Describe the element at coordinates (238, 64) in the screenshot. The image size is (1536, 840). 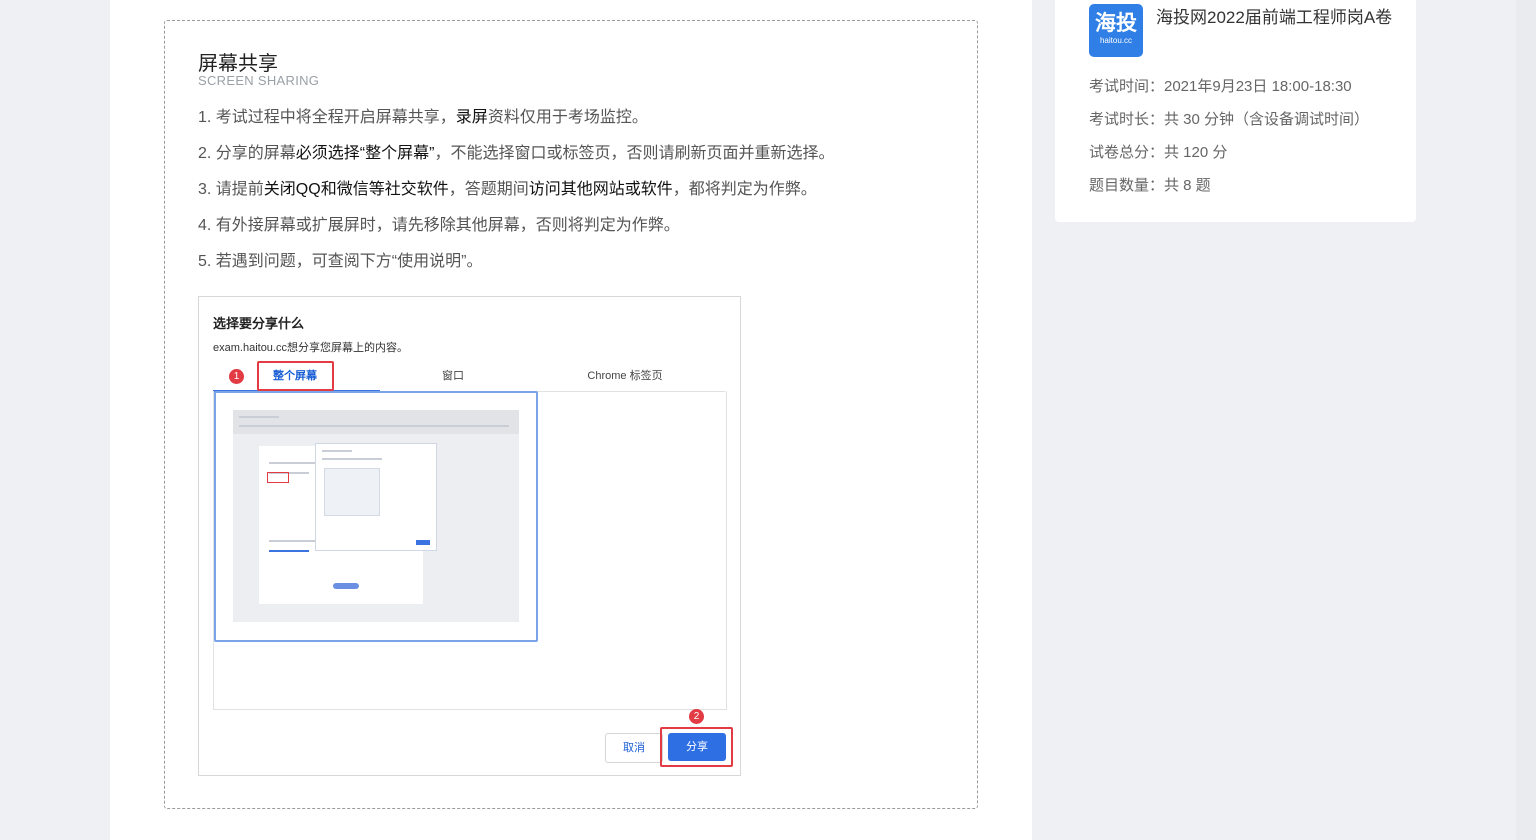
I see `section-title: 屏幕共享` at that location.